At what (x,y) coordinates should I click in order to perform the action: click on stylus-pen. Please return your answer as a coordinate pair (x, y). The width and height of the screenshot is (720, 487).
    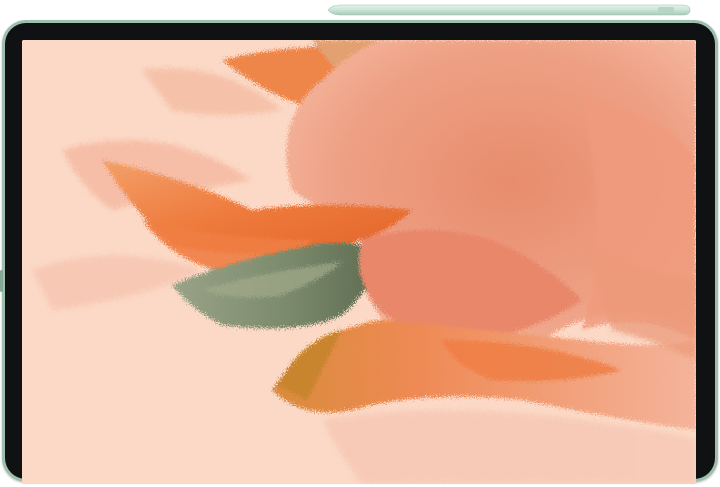
    Looking at the image, I should click on (509, 10).